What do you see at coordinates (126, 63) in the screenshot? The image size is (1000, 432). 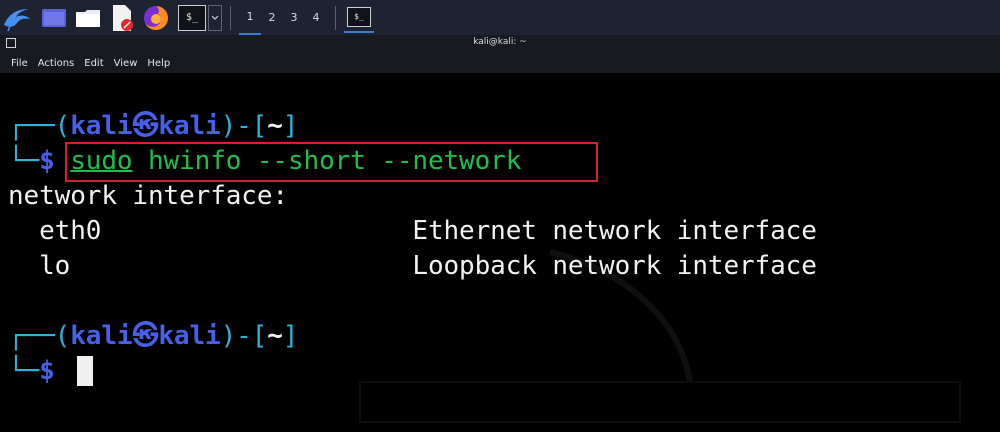 I see `menu-view: View` at bounding box center [126, 63].